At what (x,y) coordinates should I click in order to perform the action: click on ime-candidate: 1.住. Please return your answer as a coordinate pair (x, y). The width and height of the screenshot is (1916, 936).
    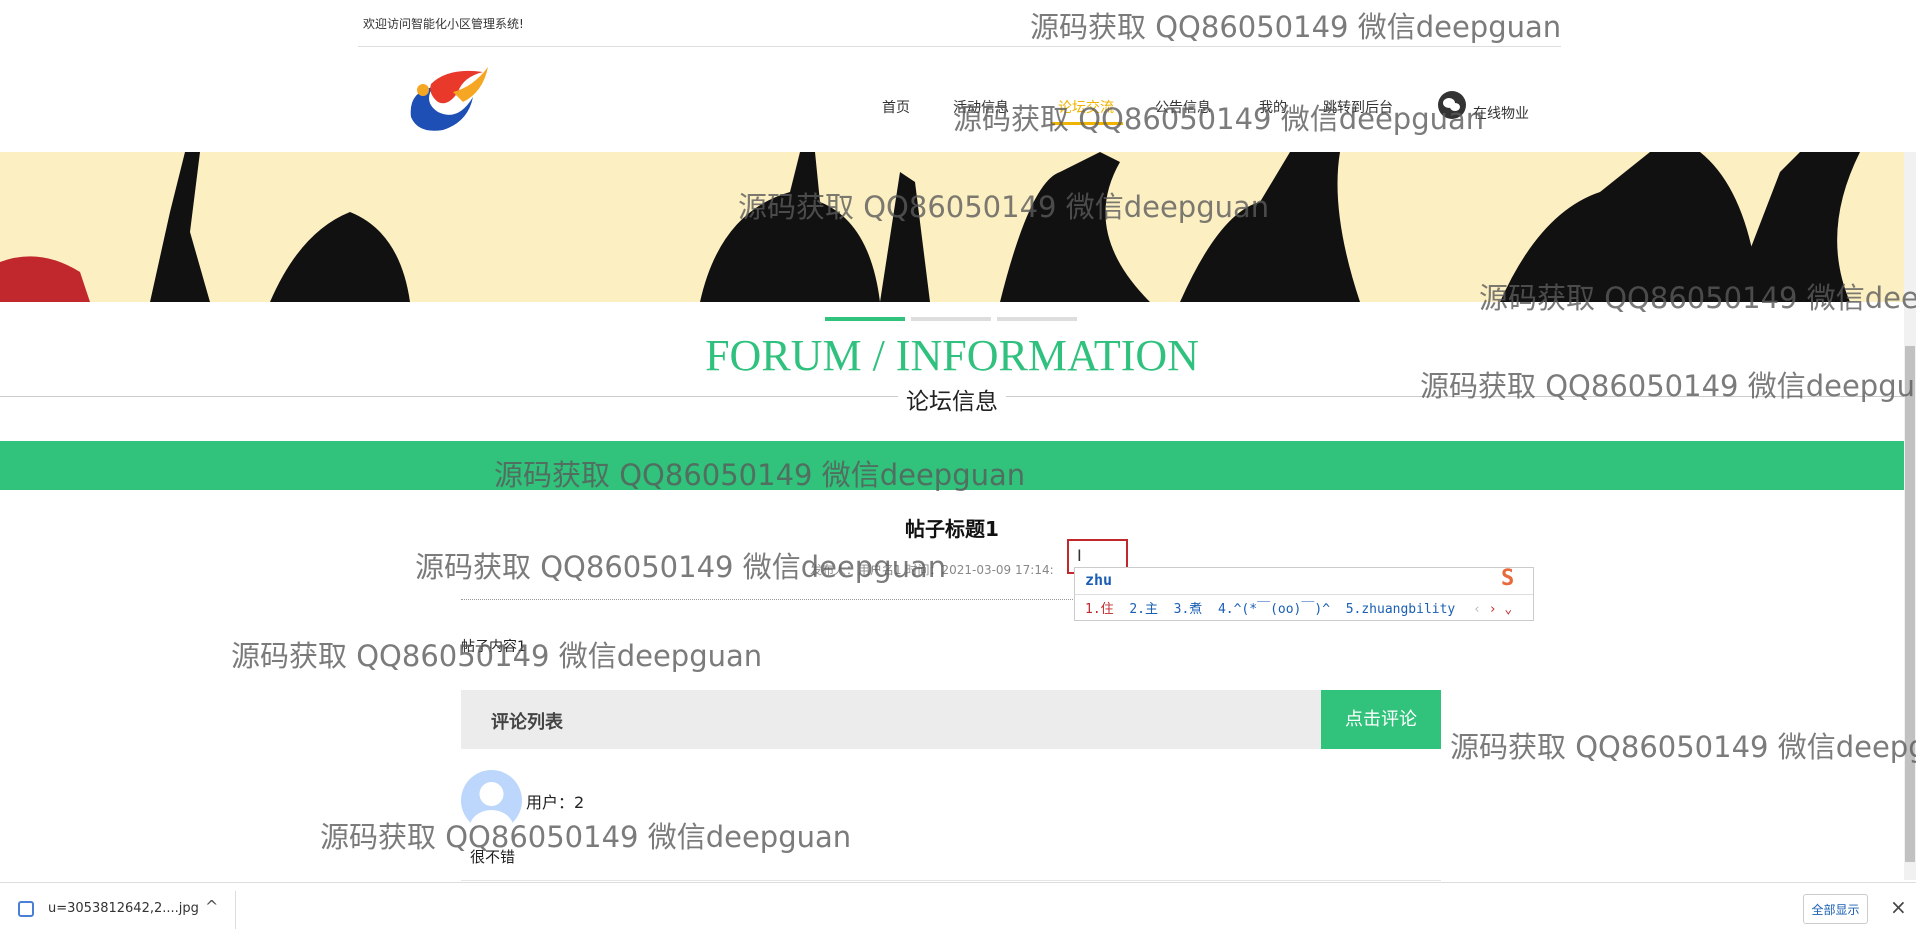
    Looking at the image, I should click on (1099, 609).